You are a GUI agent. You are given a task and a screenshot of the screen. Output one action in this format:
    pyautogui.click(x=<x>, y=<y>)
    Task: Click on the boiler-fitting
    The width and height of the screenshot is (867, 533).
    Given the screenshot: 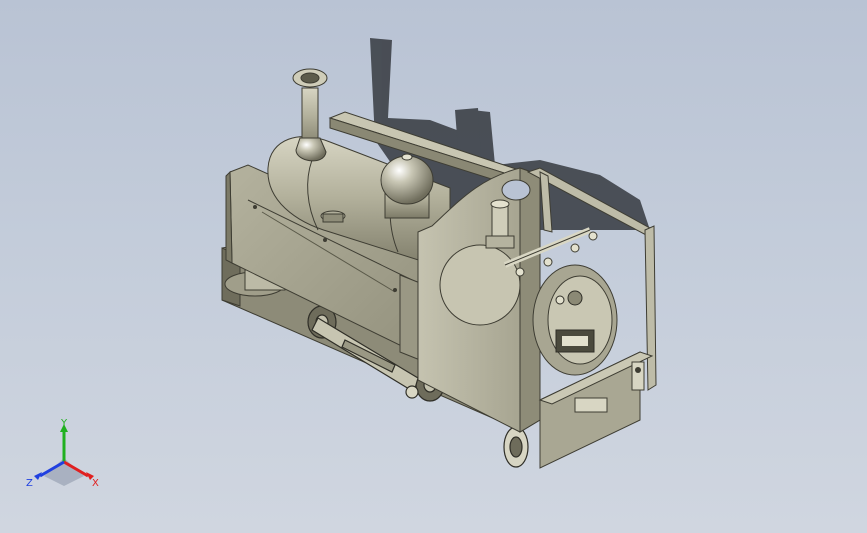 What is the action you would take?
    pyautogui.click(x=333, y=216)
    